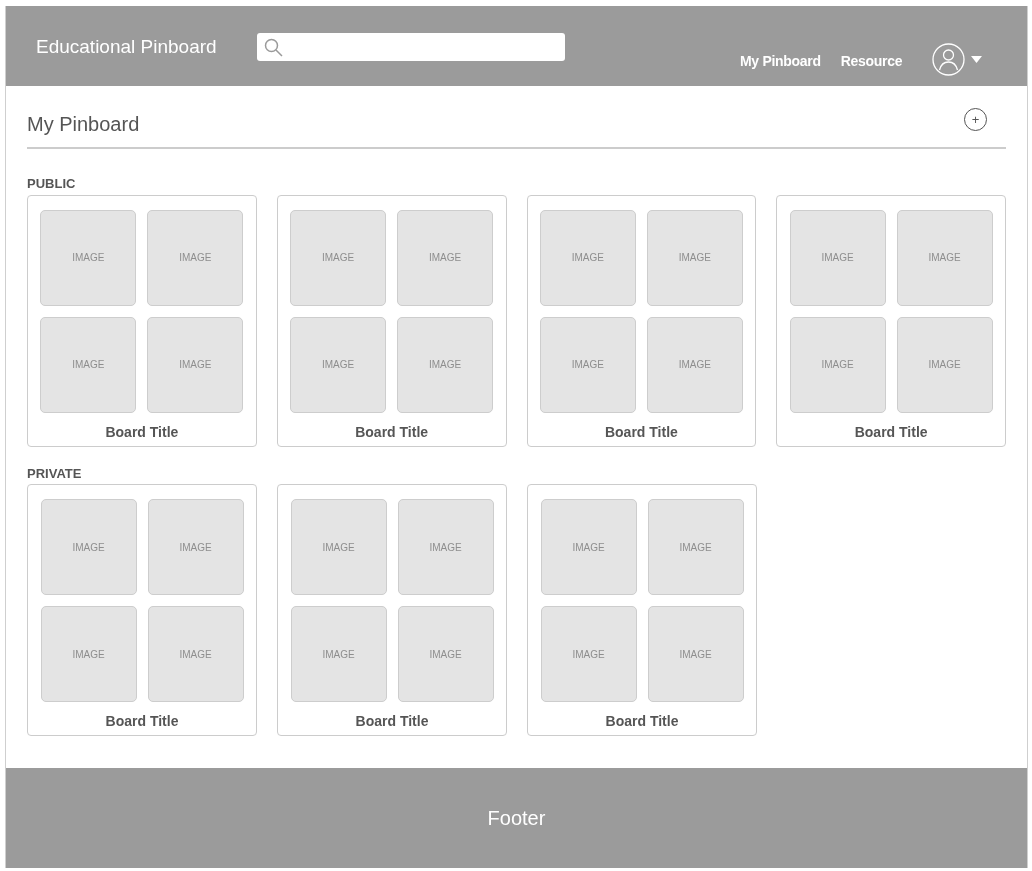  Describe the element at coordinates (83, 124) in the screenshot. I see `page-title: My Pinboard` at that location.